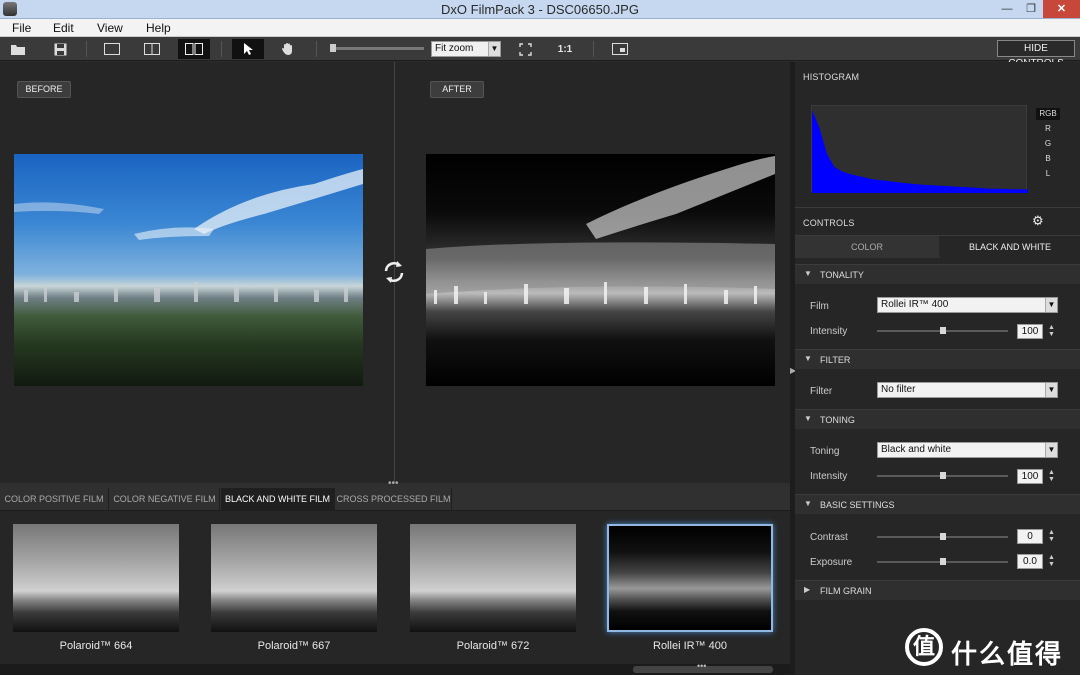 Image resolution: width=1080 pixels, height=675 pixels. What do you see at coordinates (54, 499) in the screenshot?
I see `tab-color-positive-film: COLOR POSITIVE FILM` at bounding box center [54, 499].